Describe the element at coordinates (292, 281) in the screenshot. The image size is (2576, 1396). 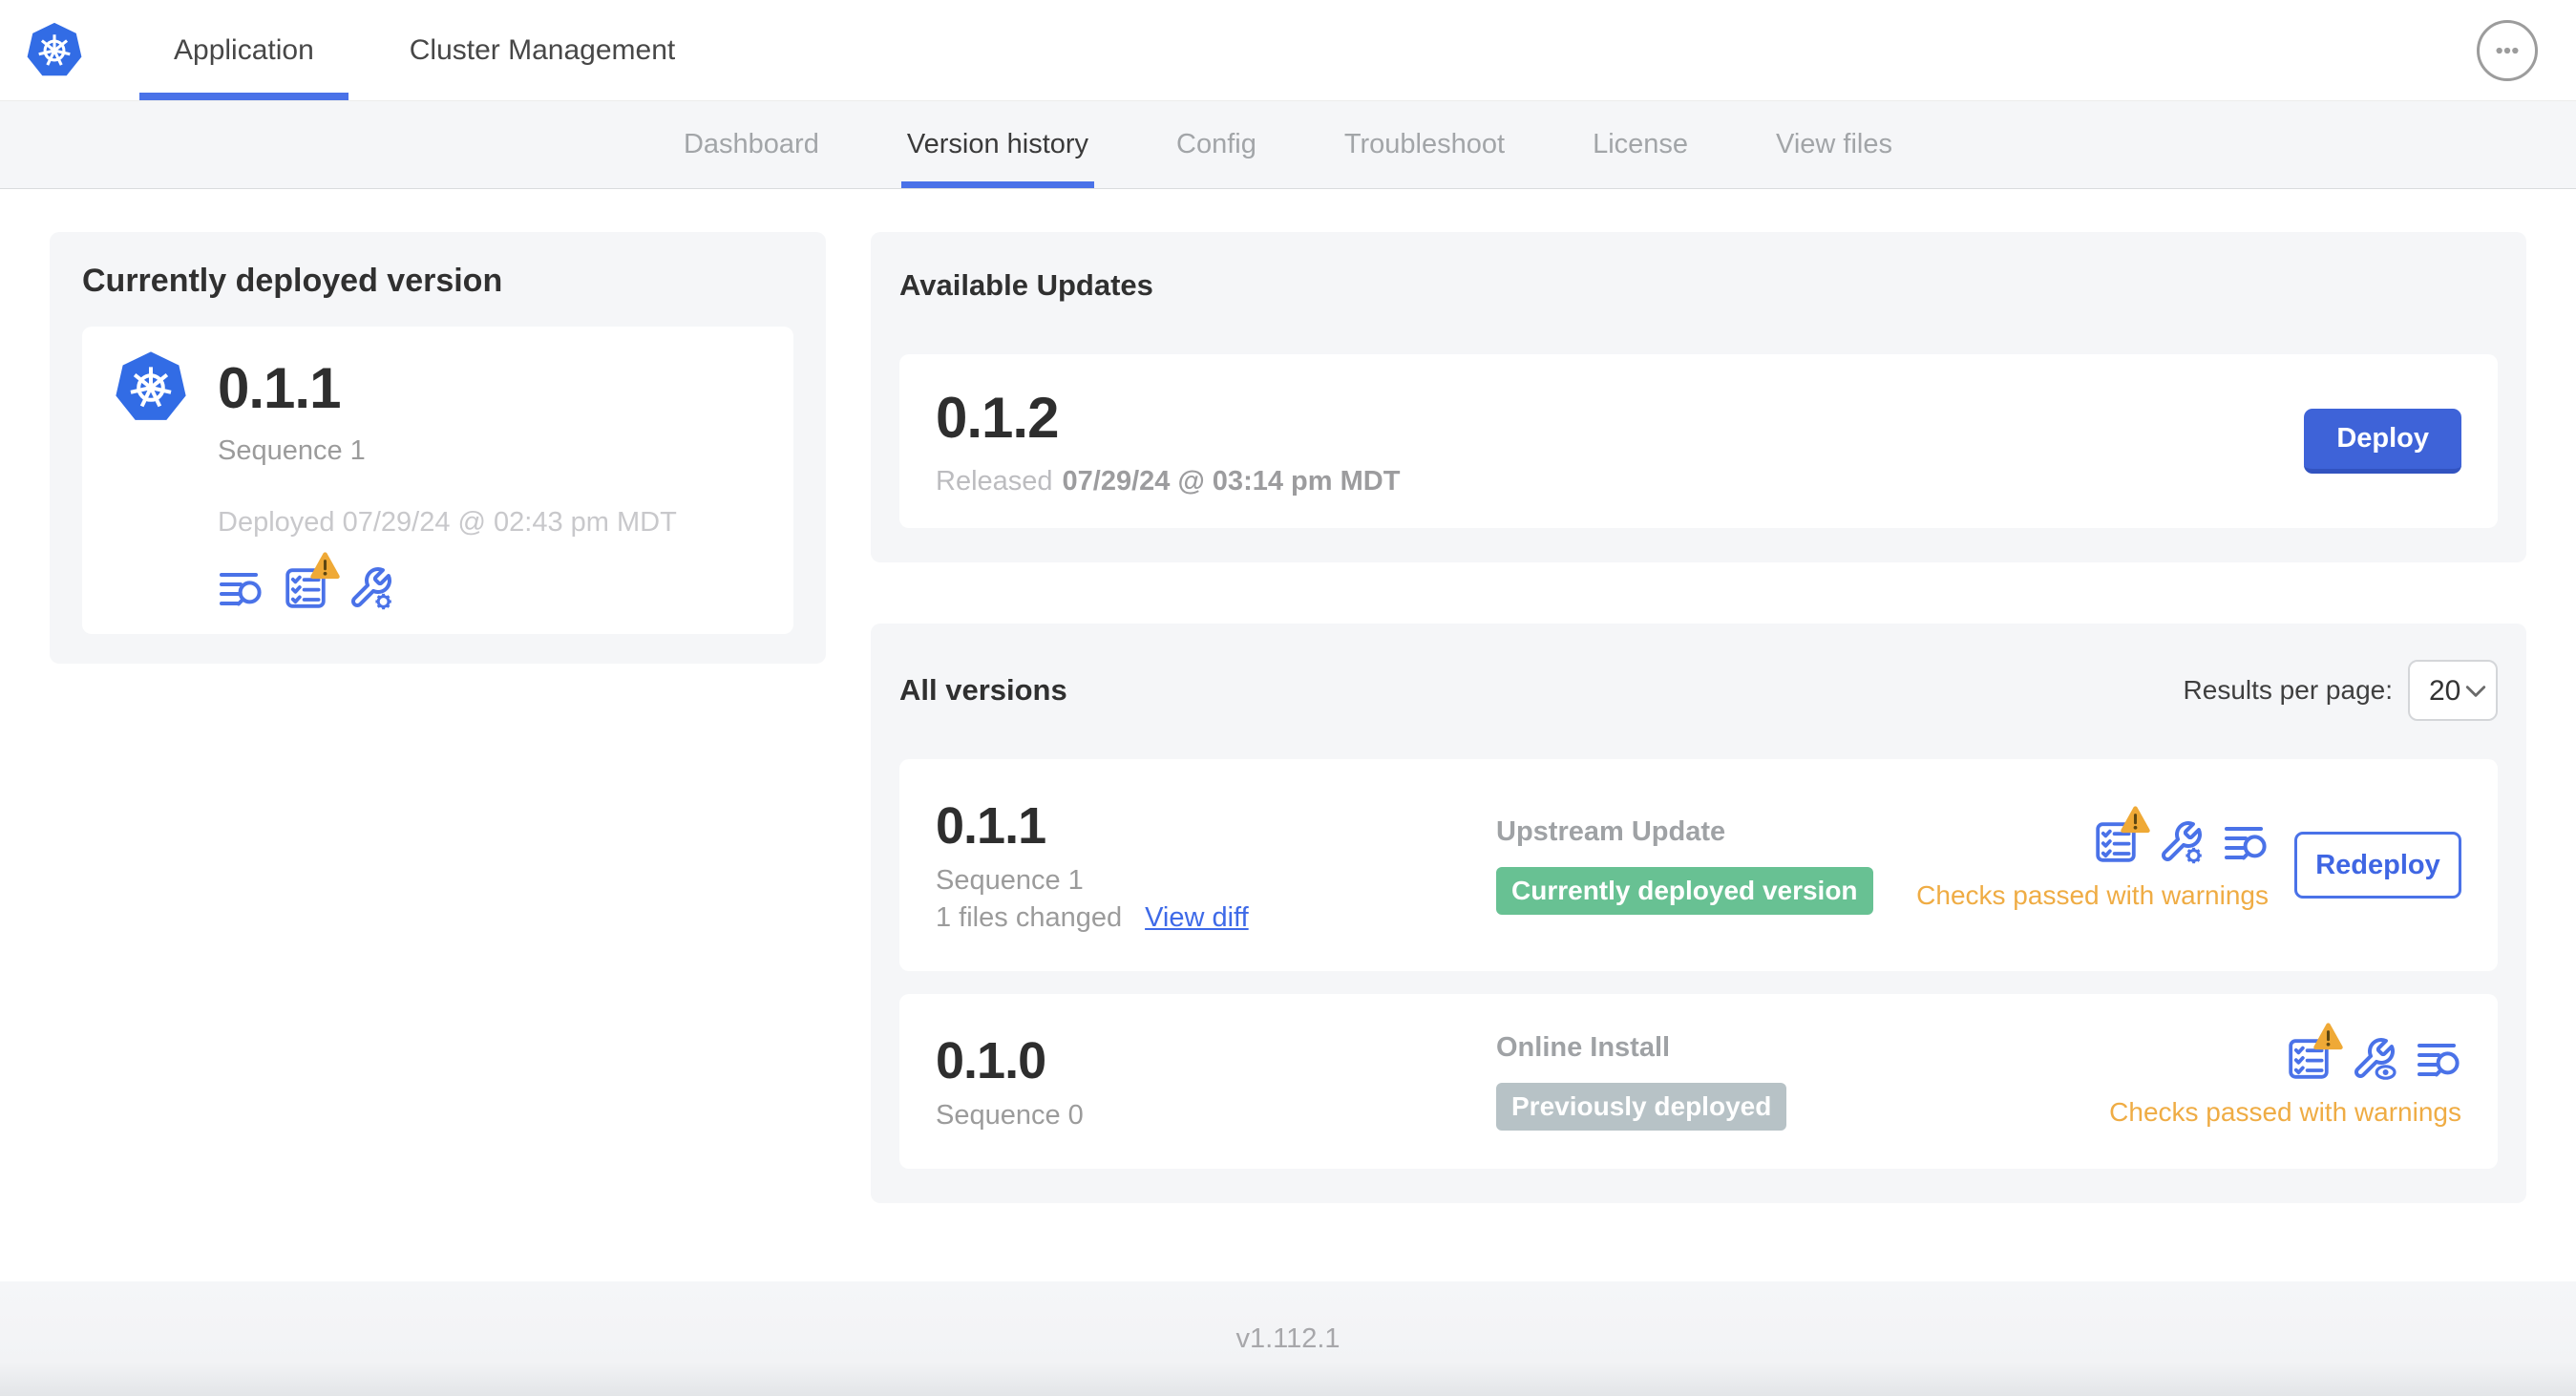
I see `currently-deployed-title: Currently deployed version` at that location.